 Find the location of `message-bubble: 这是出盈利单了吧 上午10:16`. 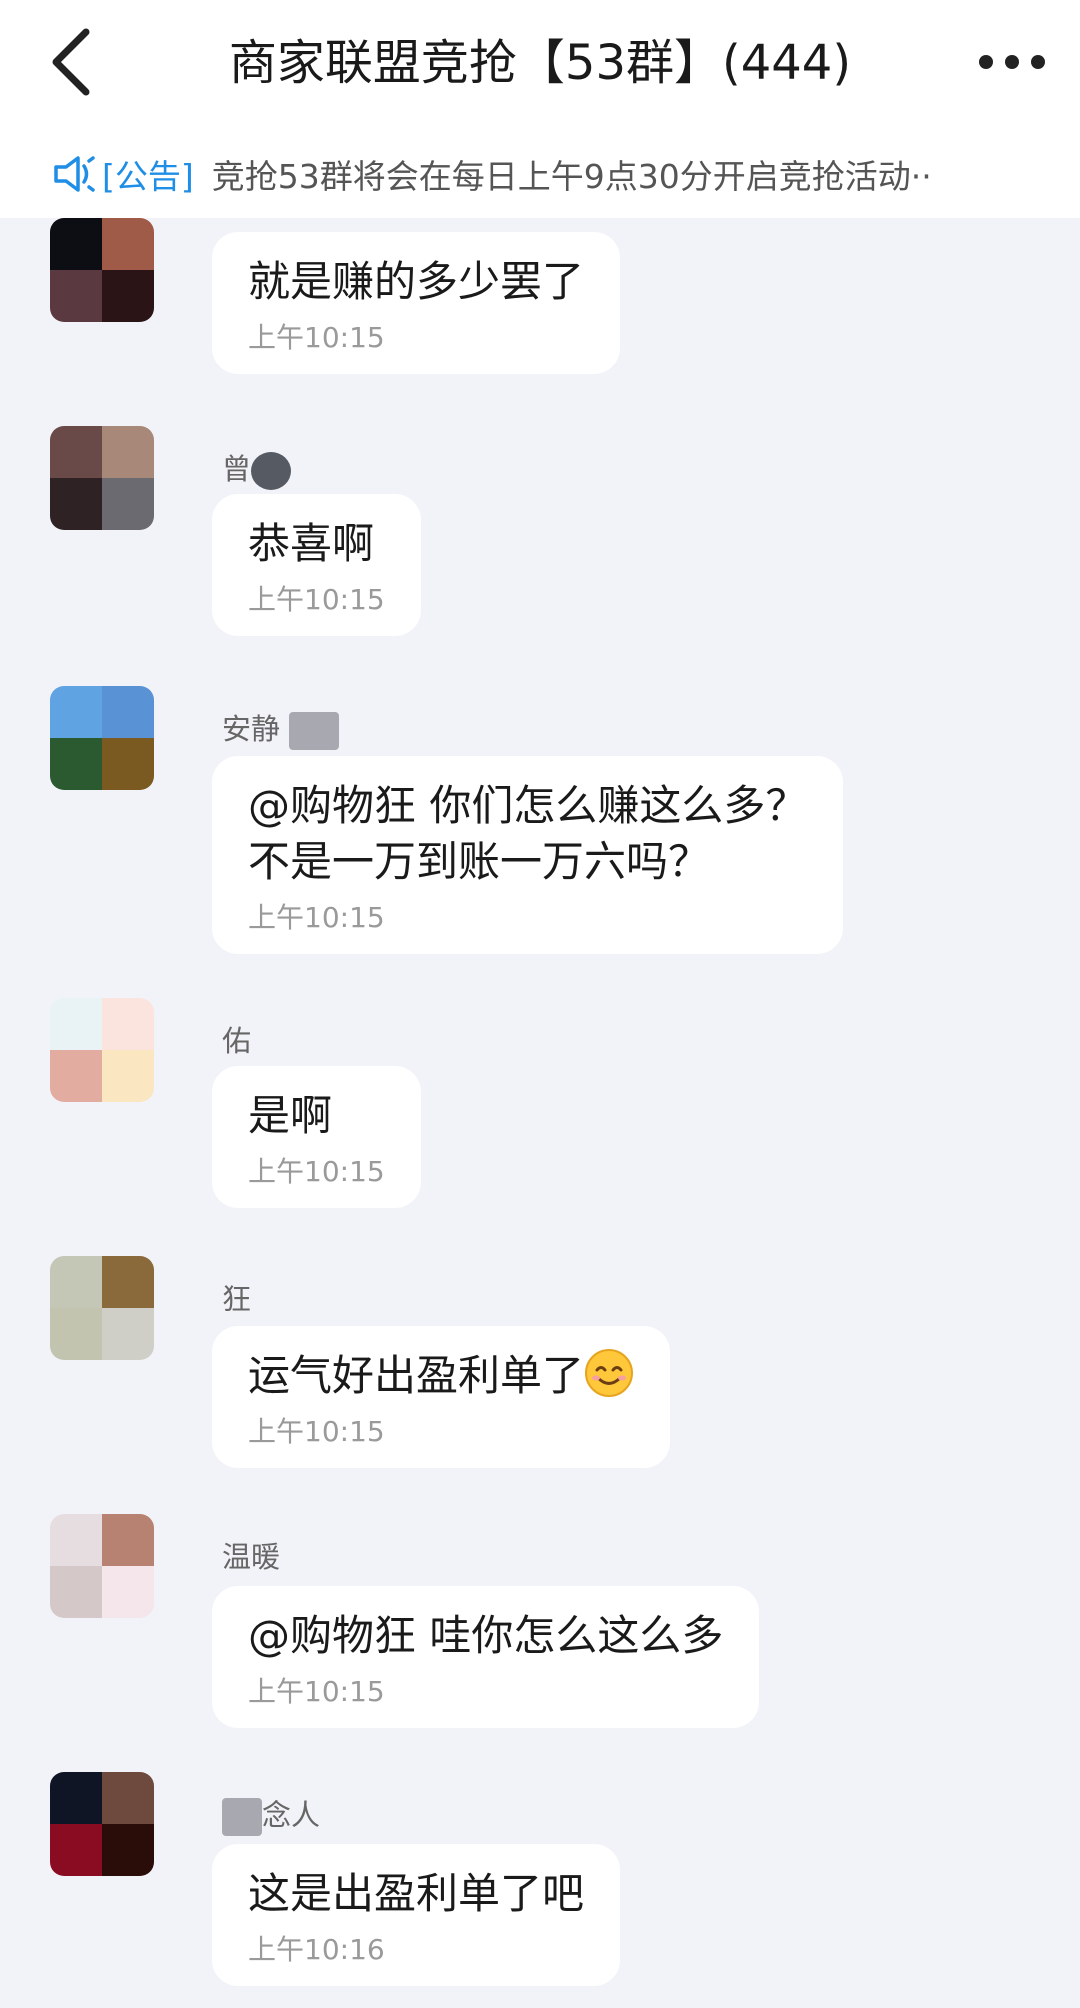

message-bubble: 这是出盈利单了吧 上午10:16 is located at coordinates (416, 1915).